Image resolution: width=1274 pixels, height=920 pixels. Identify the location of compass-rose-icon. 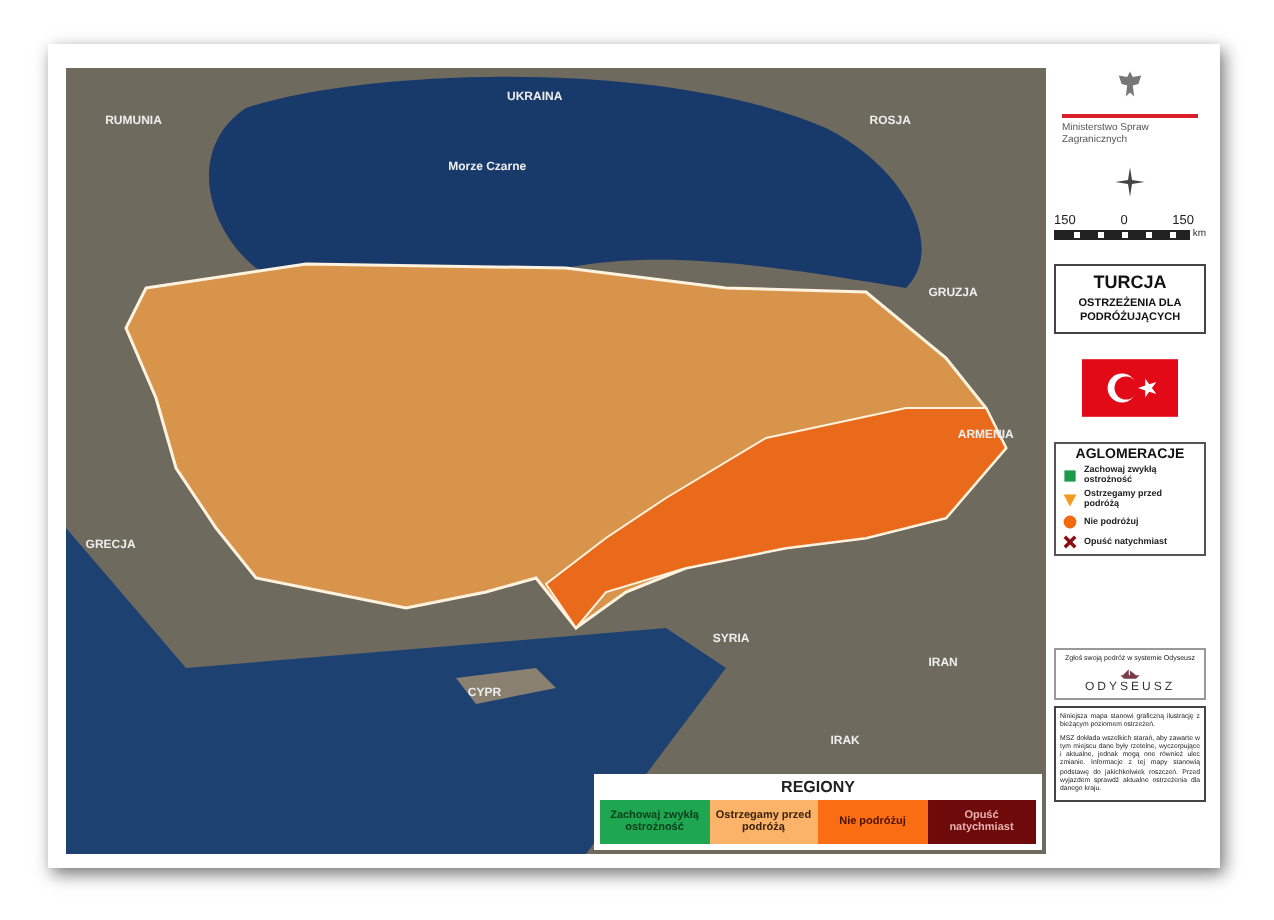
(1130, 182).